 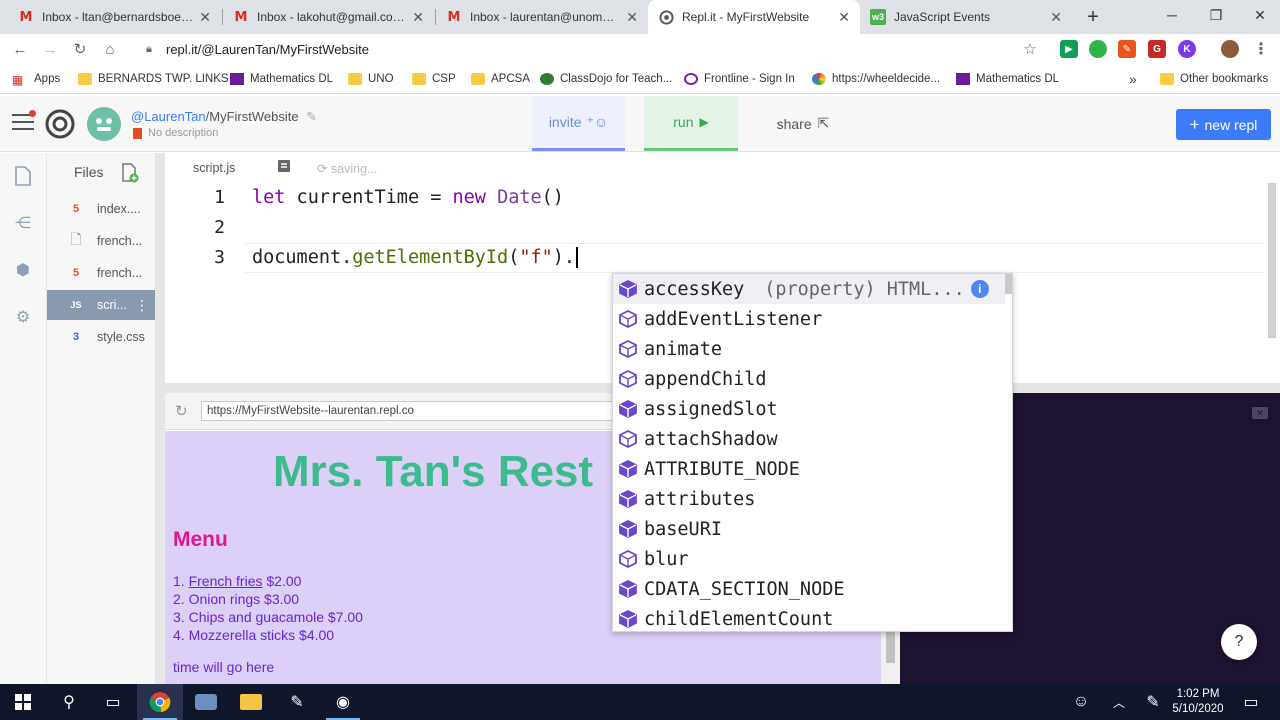 What do you see at coordinates (1260, 413) in the screenshot?
I see `clear-console-icon: ✕` at bounding box center [1260, 413].